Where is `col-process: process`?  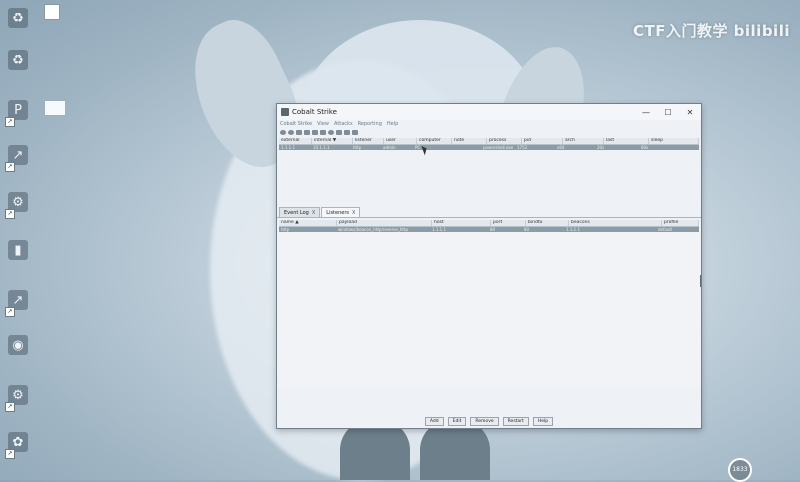 col-process: process is located at coordinates (504, 141).